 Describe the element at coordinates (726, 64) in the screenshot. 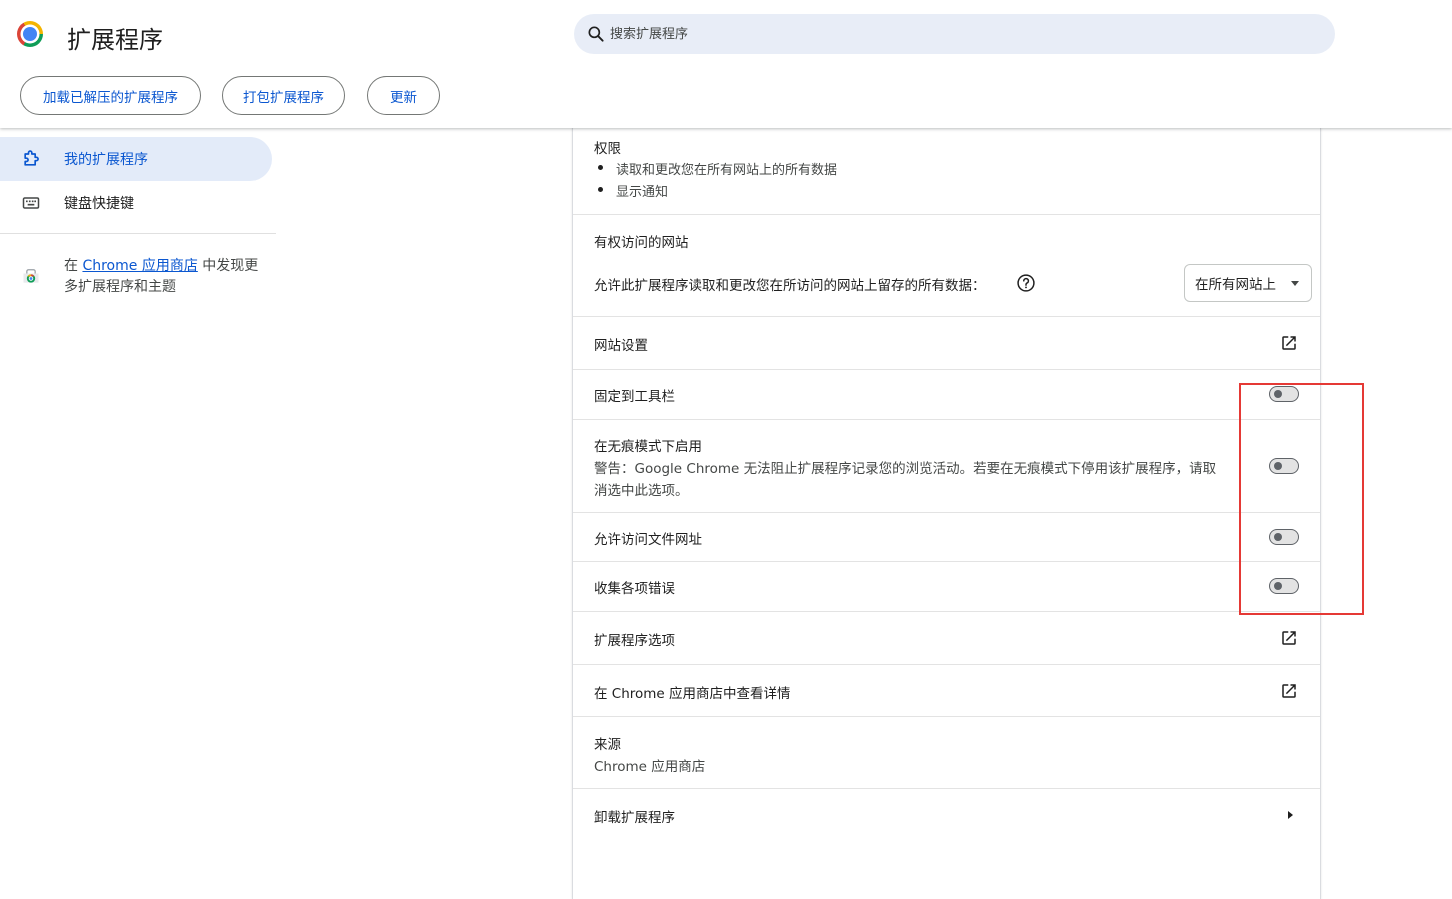

I see `header: 扩展程序 加载已解压的扩展程序 打包扩展程序 更新` at that location.